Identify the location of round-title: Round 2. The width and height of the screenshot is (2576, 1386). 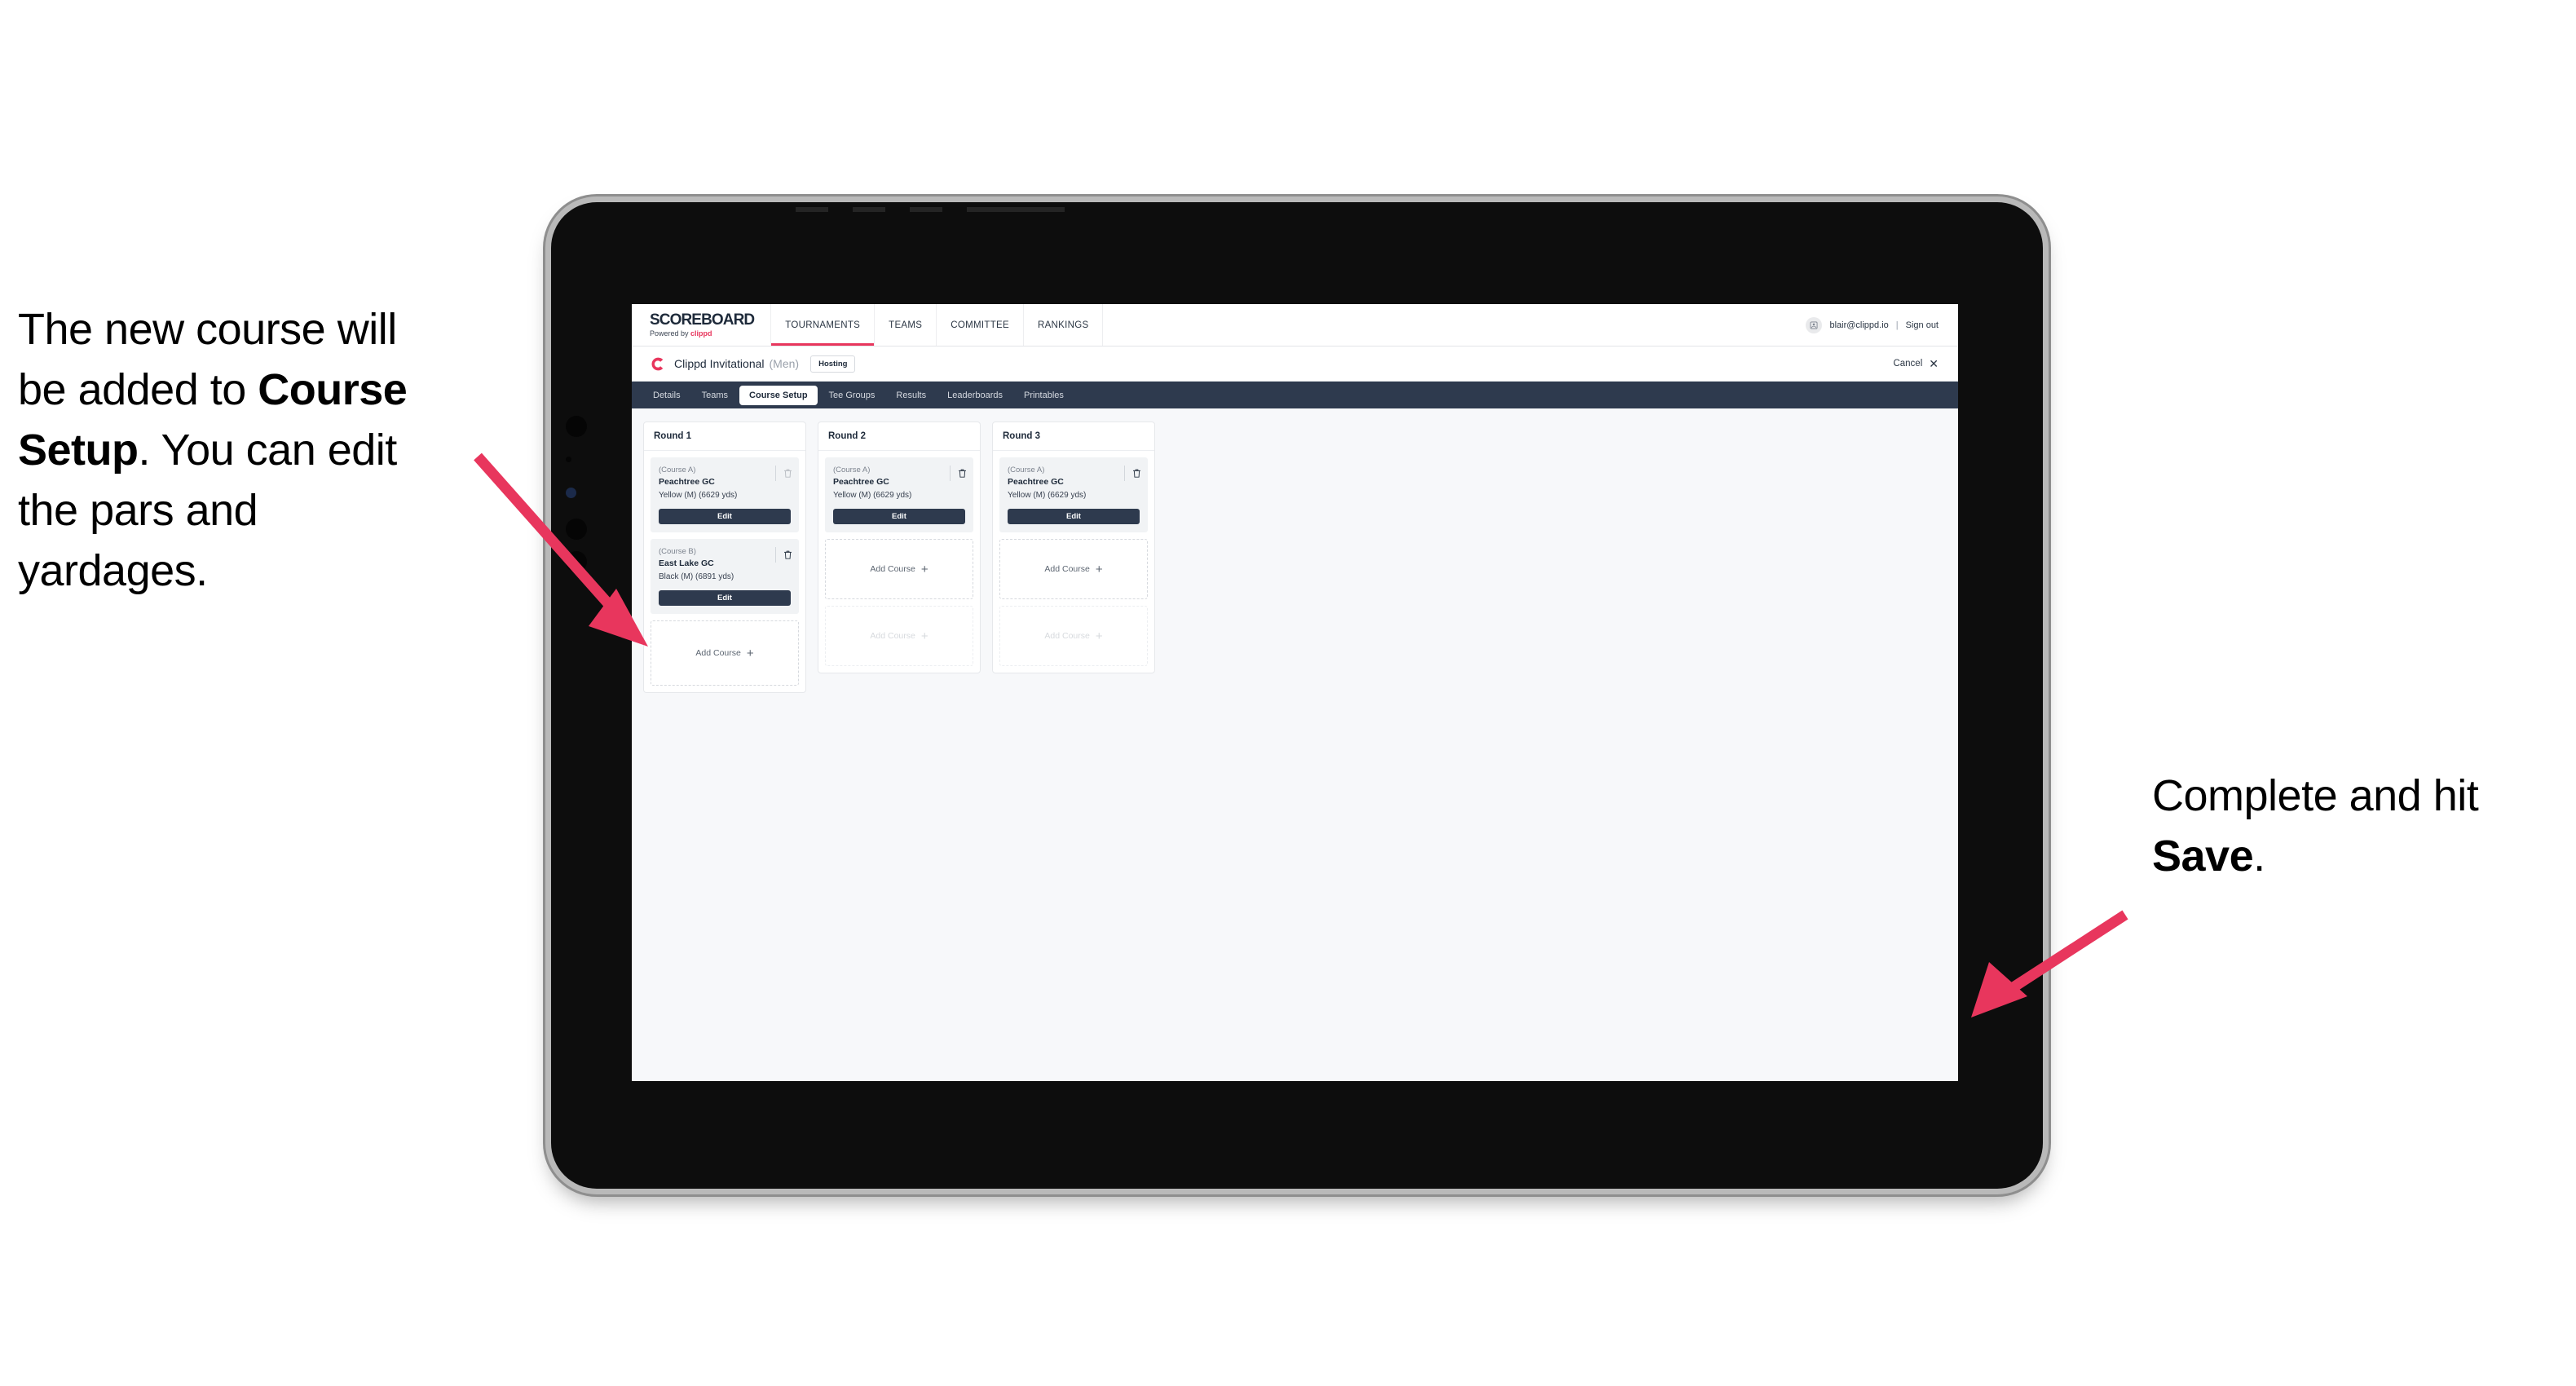
(899, 437).